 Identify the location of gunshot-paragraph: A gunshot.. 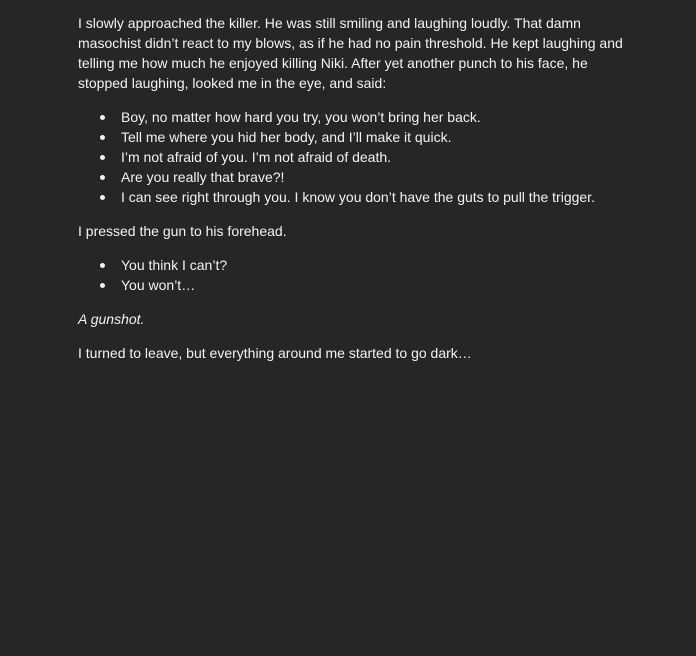
(111, 319).